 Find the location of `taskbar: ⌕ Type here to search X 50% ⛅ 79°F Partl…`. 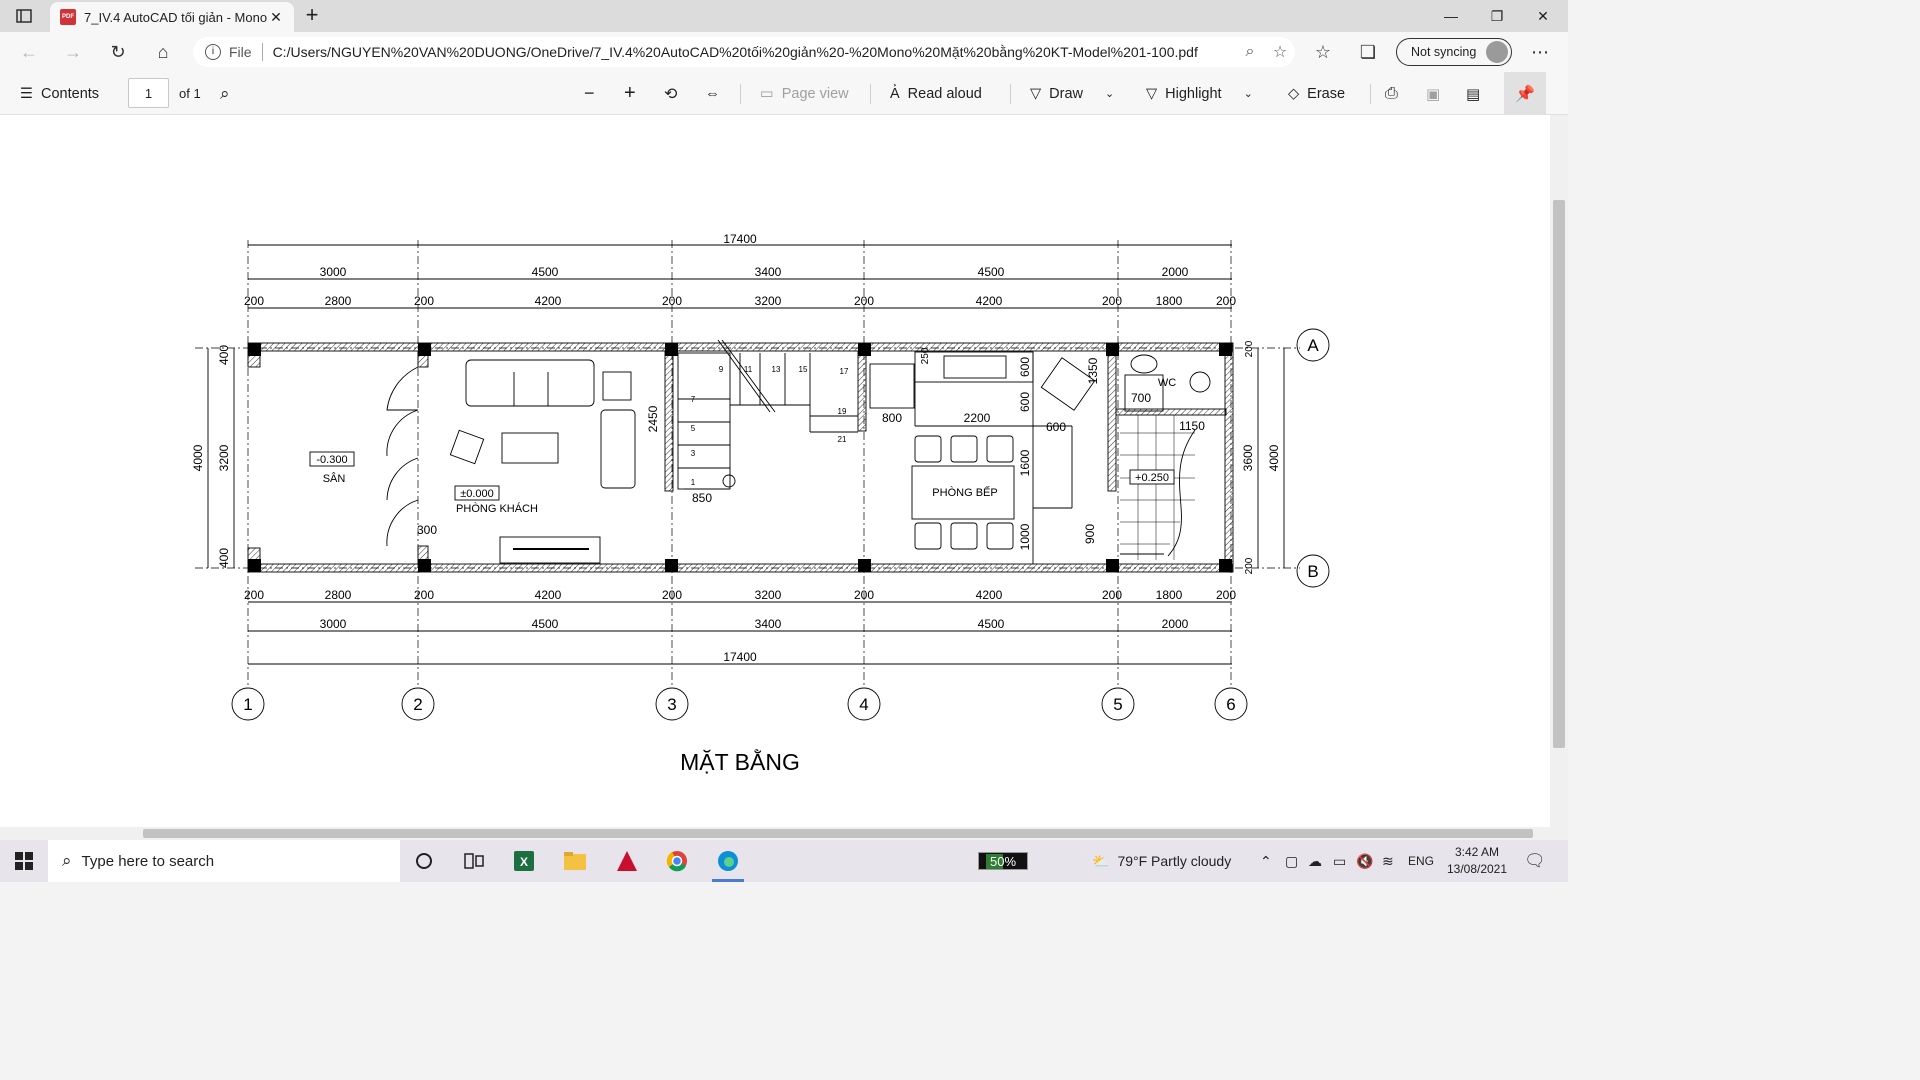

taskbar: ⌕ Type here to search X 50% ⛅ 79°F Partl… is located at coordinates (784, 861).